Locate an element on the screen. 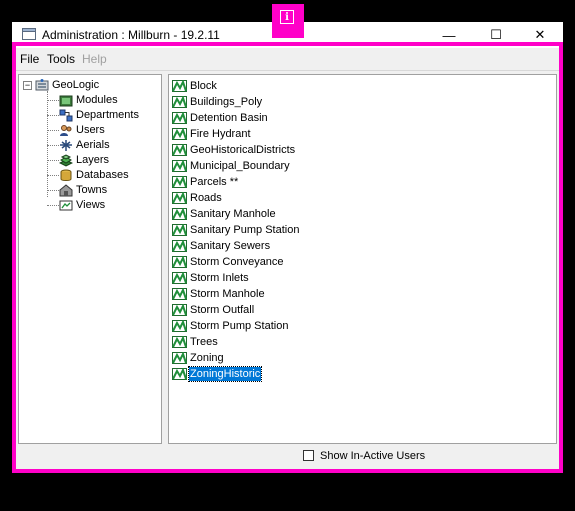 The width and height of the screenshot is (575, 511). list-item: Sanitary Pump Station is located at coordinates (236, 229).